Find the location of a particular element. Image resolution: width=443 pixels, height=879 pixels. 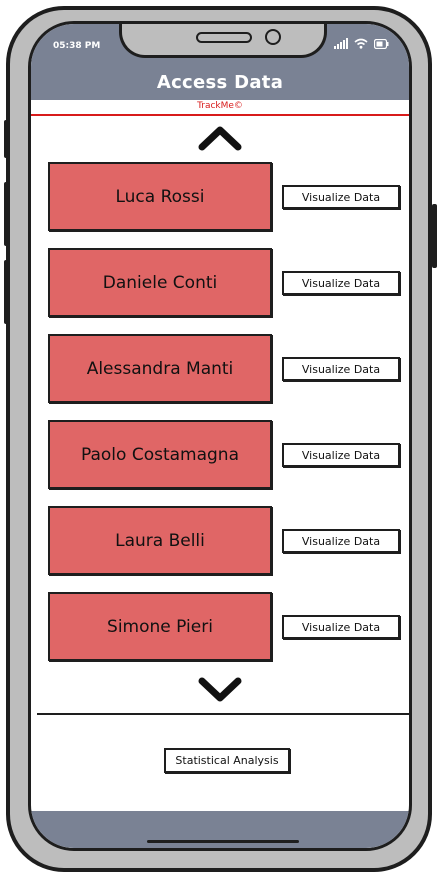

side-button-volume-up is located at coordinates (6, 214).